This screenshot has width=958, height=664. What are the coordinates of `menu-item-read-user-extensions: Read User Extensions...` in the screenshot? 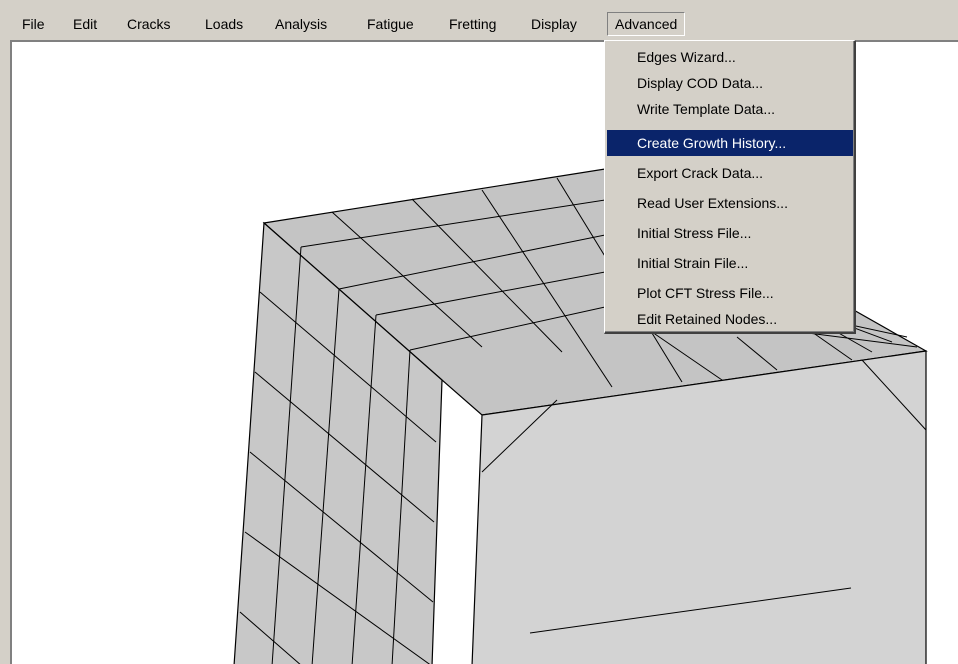 It's located at (730, 203).